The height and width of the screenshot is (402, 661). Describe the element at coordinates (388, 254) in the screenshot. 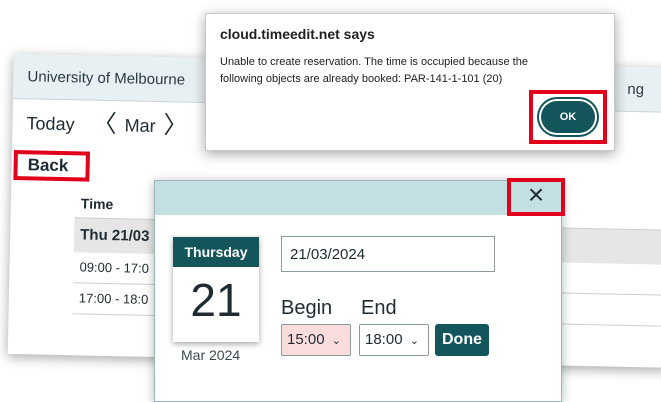

I see `date-input` at that location.